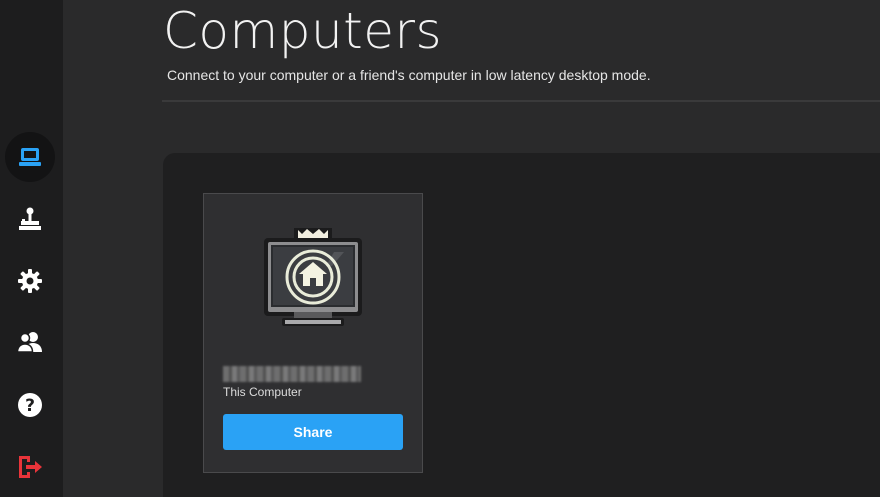 This screenshot has height=497, width=880. I want to click on sidebar-item-arcade, so click(30, 219).